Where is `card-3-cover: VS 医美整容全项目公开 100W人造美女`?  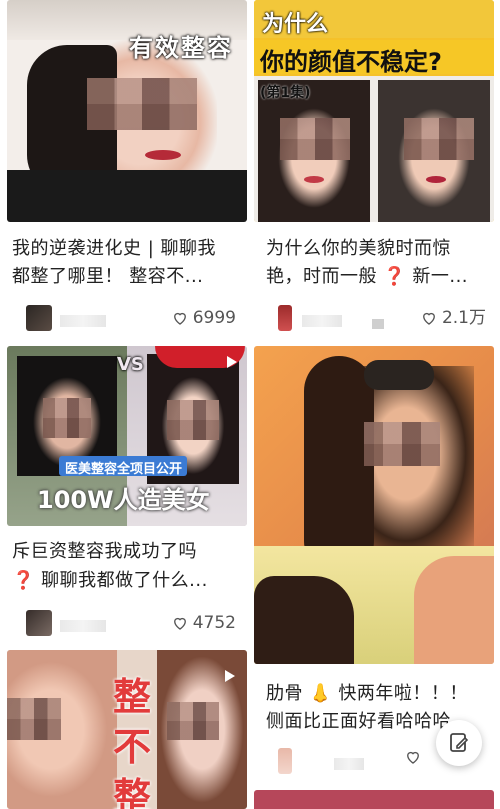 card-3-cover: VS 医美整容全项目公开 100W人造美女 is located at coordinates (127, 436).